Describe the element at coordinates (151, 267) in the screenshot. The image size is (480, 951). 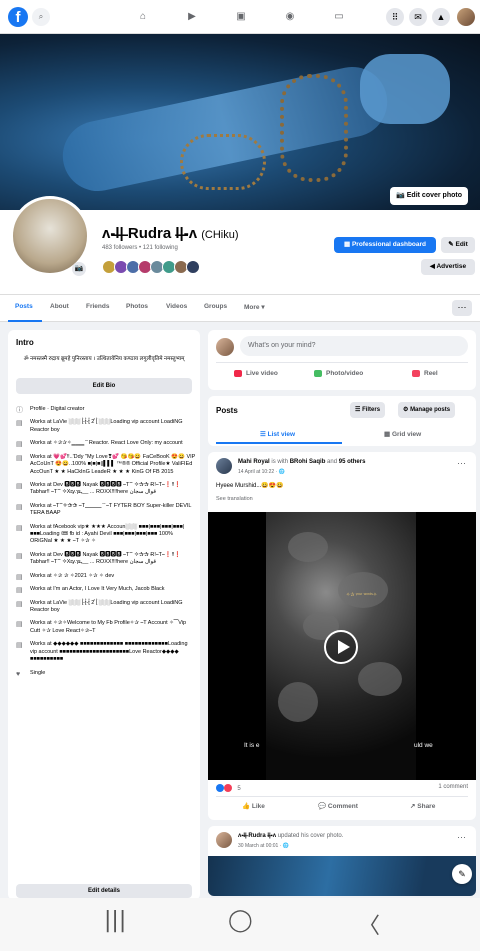
I see `friend-avatars` at that location.